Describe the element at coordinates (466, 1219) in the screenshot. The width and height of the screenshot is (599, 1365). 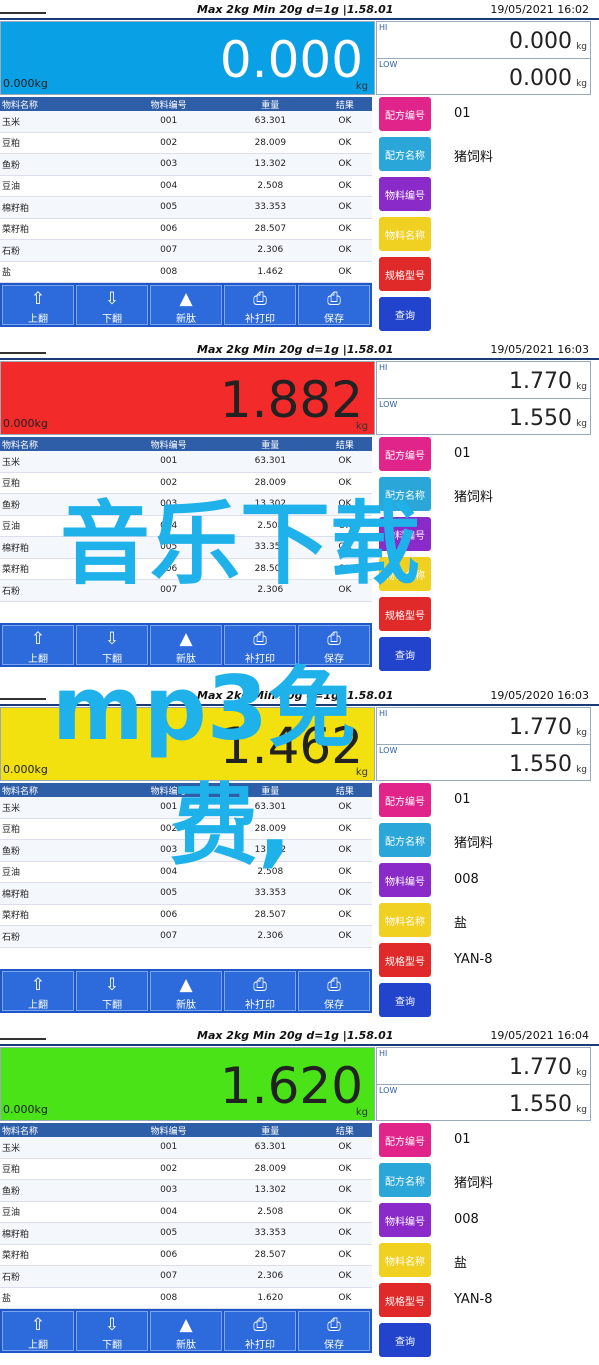
I see `side-value-2: 008` at that location.